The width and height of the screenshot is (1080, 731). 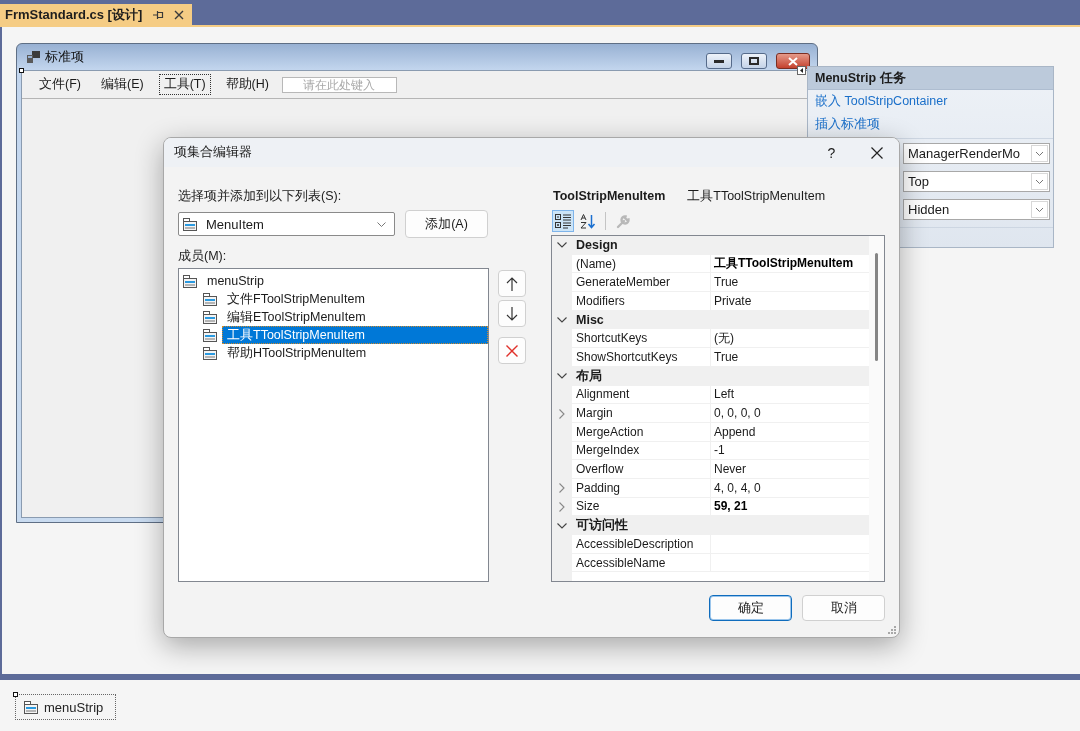 I want to click on property-value: Private, so click(x=733, y=300).